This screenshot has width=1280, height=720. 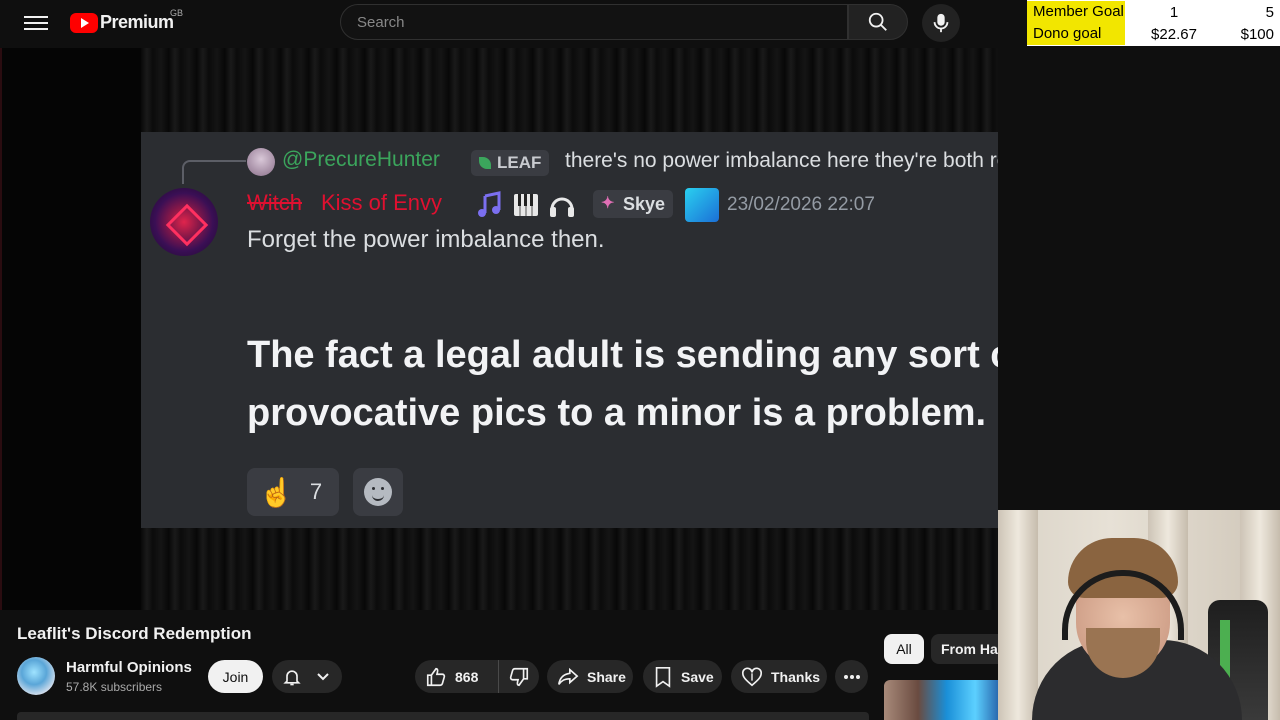 What do you see at coordinates (752, 676) in the screenshot?
I see `heart-dollar-icon` at bounding box center [752, 676].